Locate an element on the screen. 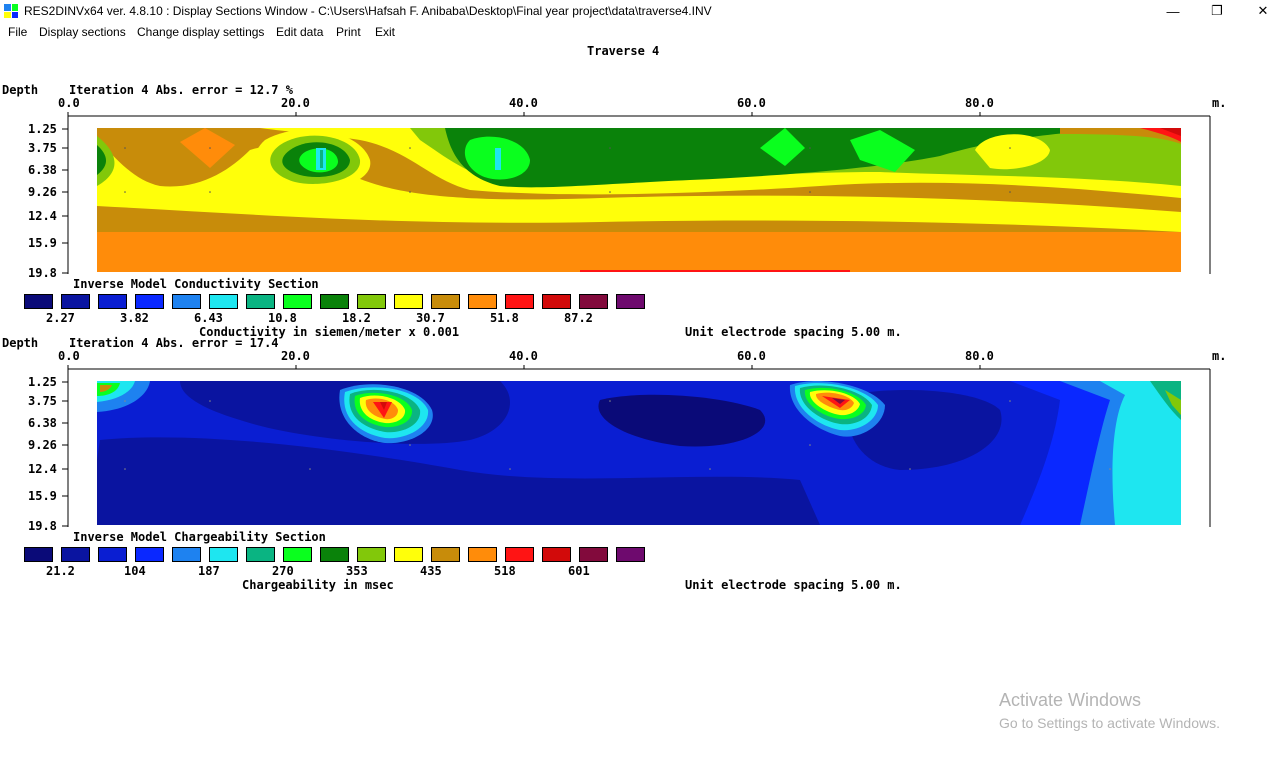 The height and width of the screenshot is (768, 1288). units-text-2: Chargeability in msec is located at coordinates (318, 585).